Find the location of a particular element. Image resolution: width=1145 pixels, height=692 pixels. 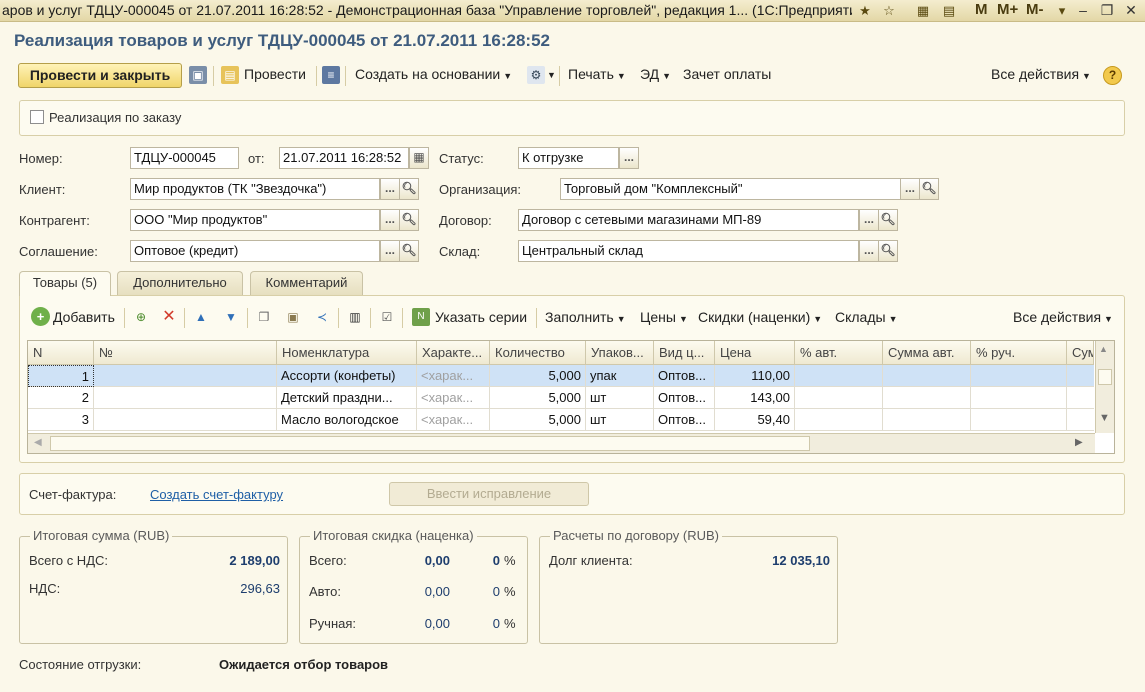

enter-correction-button: Ввести исправление is located at coordinates (489, 494).